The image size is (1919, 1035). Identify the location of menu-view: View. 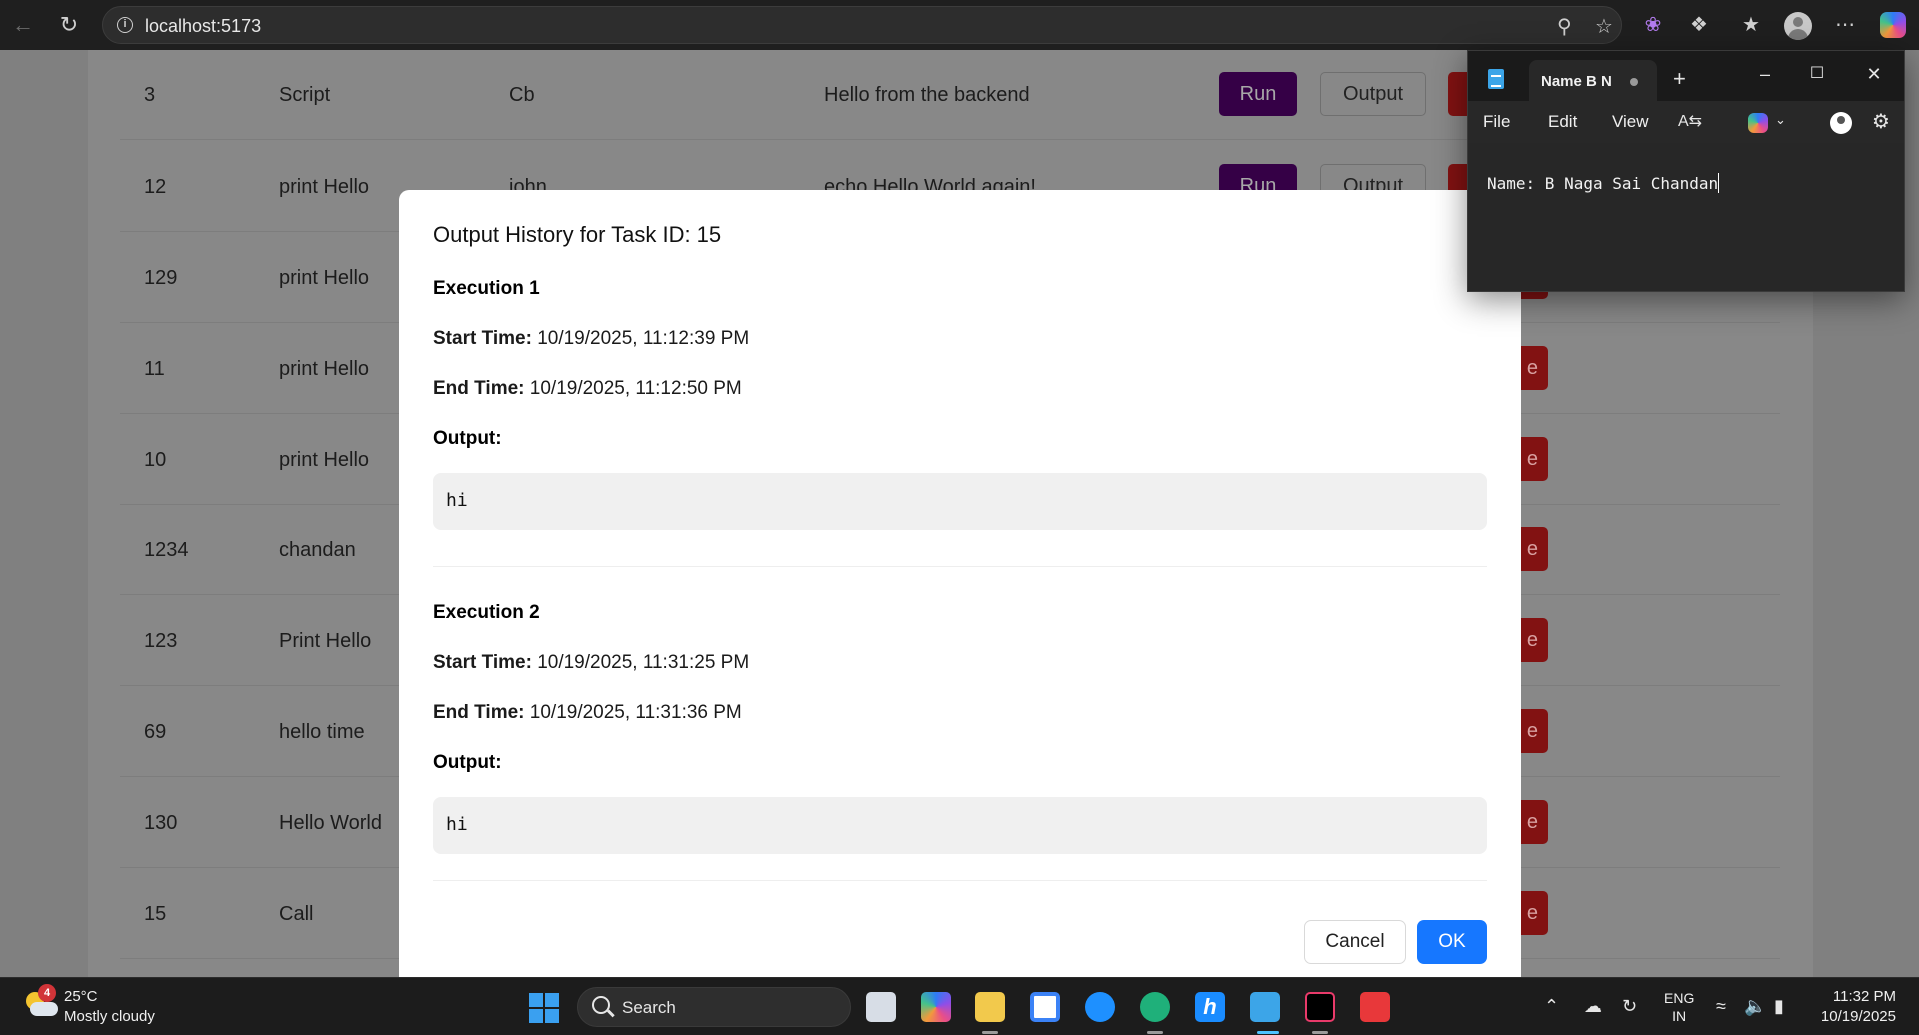
(1630, 122).